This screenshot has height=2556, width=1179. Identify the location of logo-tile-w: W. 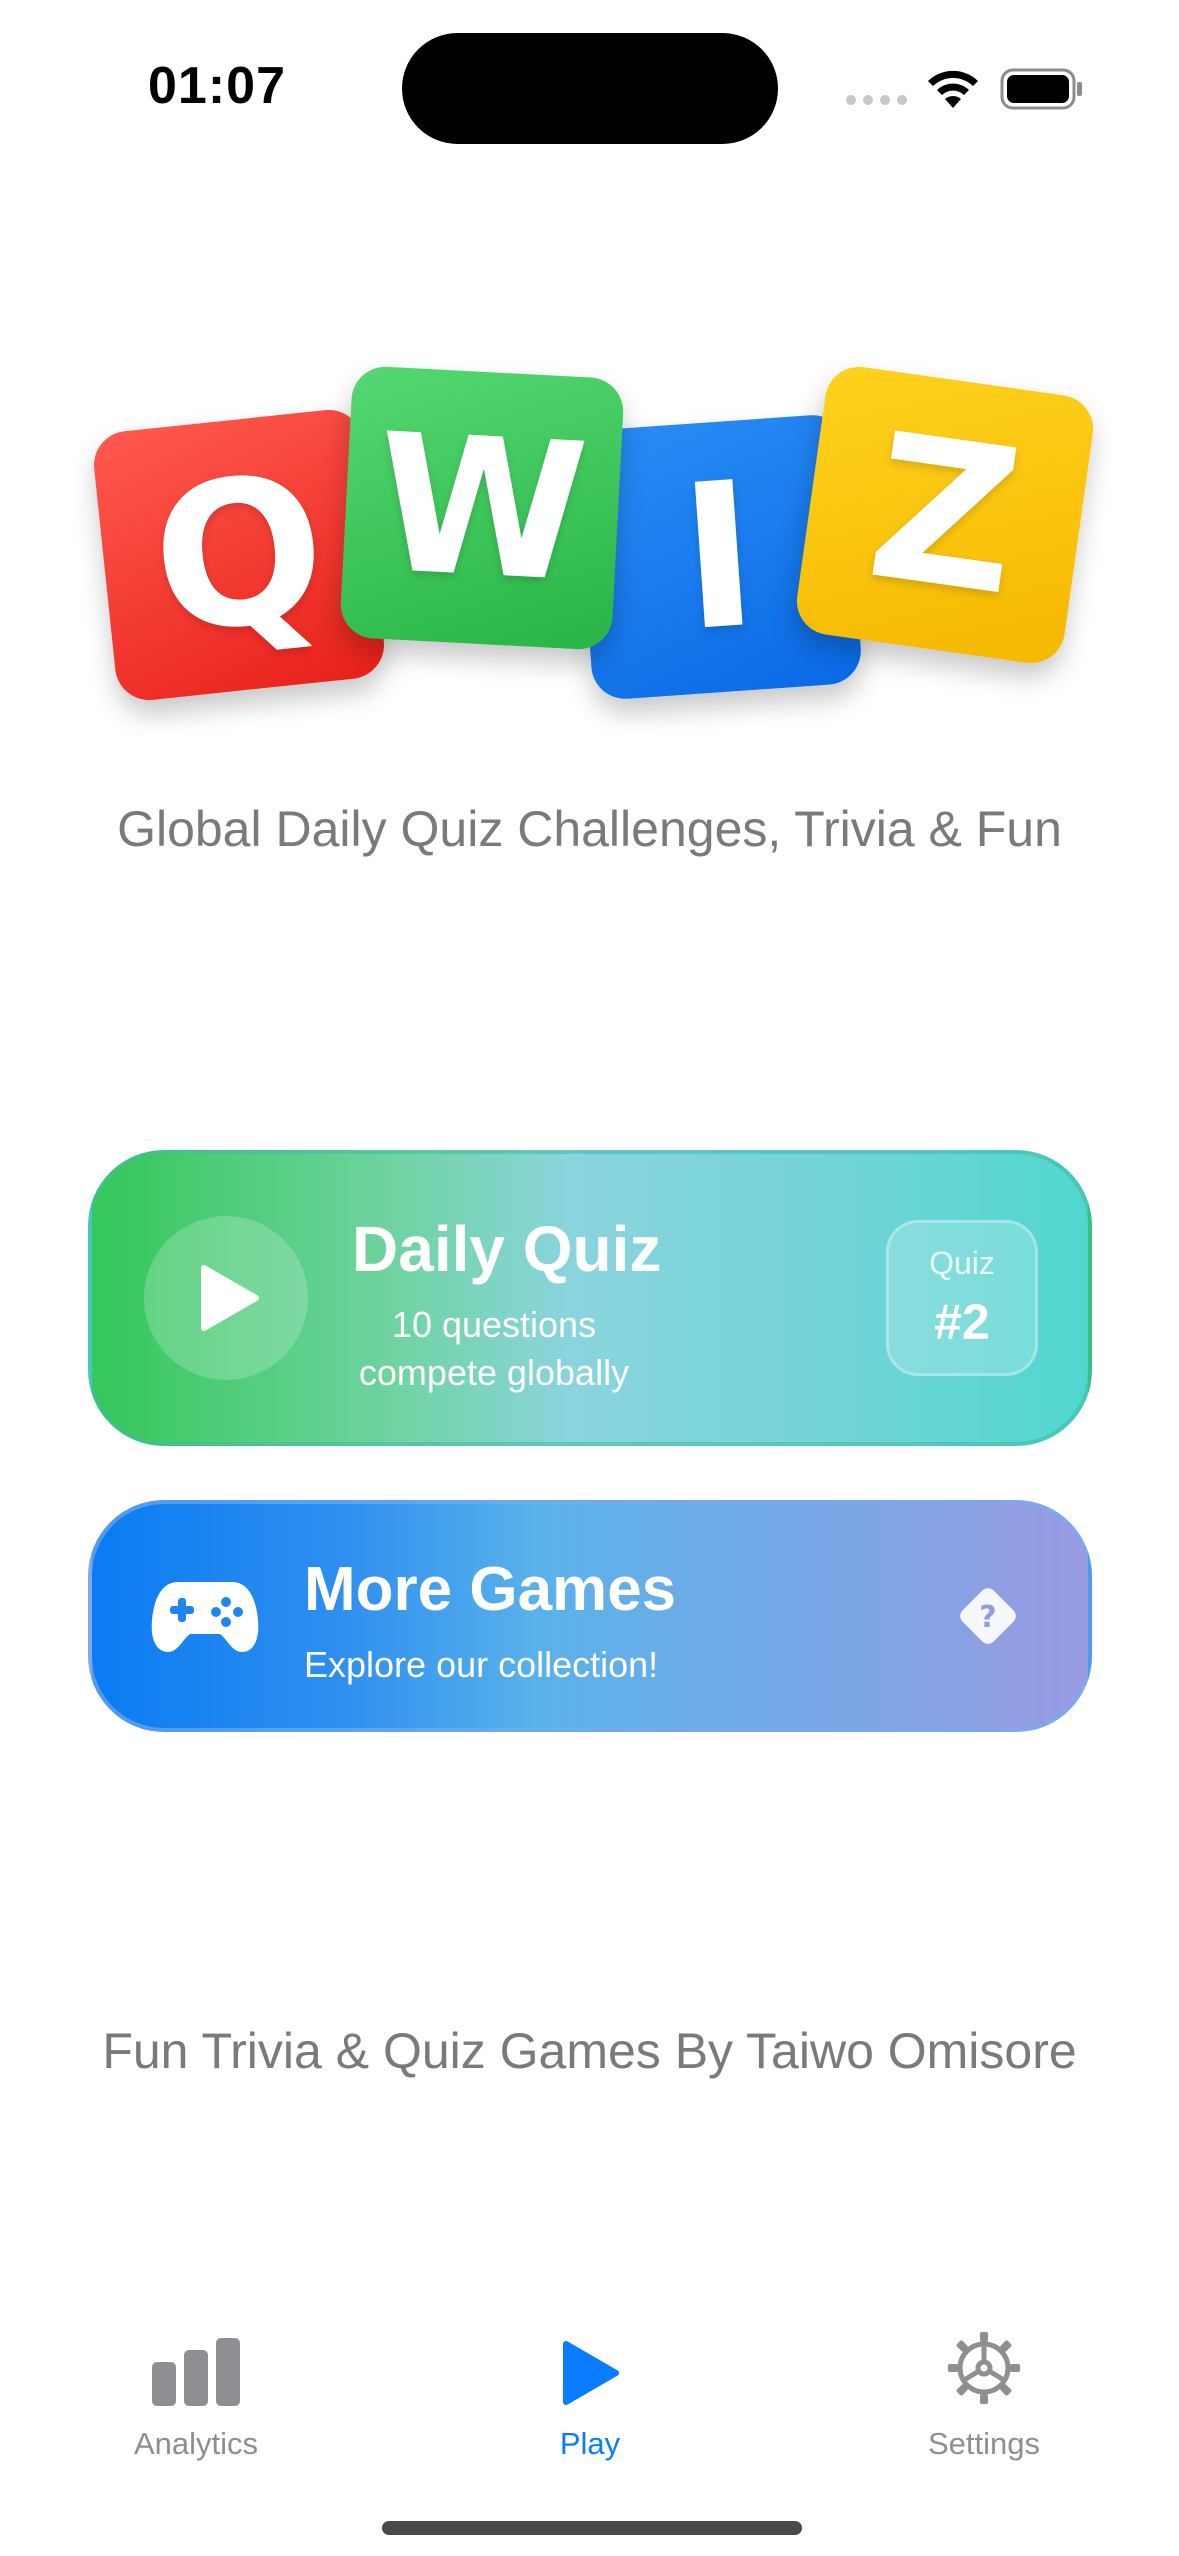
(482, 508).